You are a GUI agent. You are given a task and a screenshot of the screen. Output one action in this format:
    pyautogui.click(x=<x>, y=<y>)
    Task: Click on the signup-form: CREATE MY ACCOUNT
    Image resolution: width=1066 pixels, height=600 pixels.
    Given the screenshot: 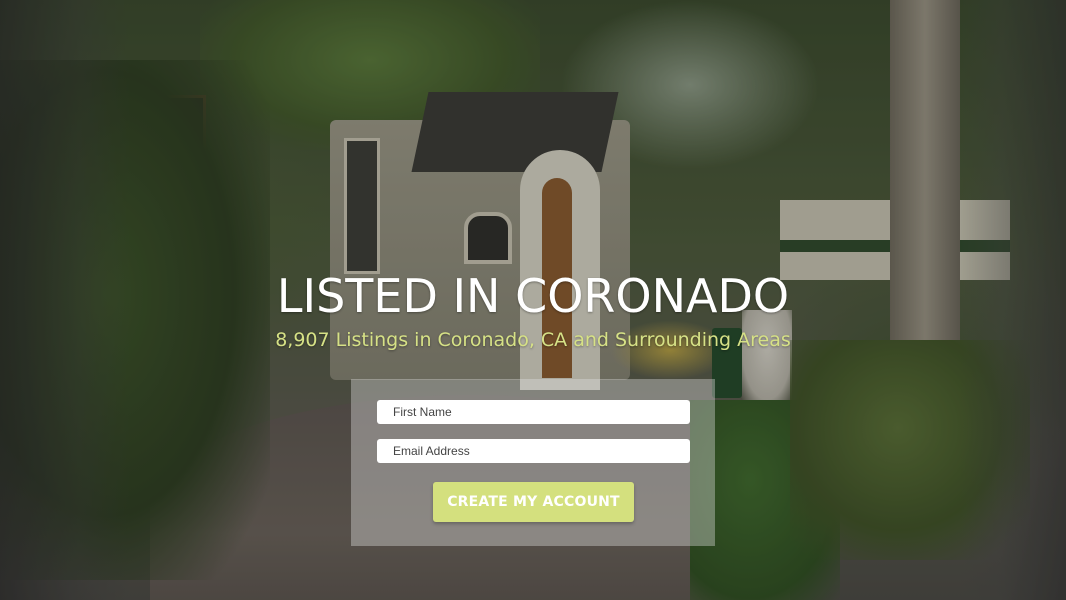 What is the action you would take?
    pyautogui.click(x=533, y=462)
    